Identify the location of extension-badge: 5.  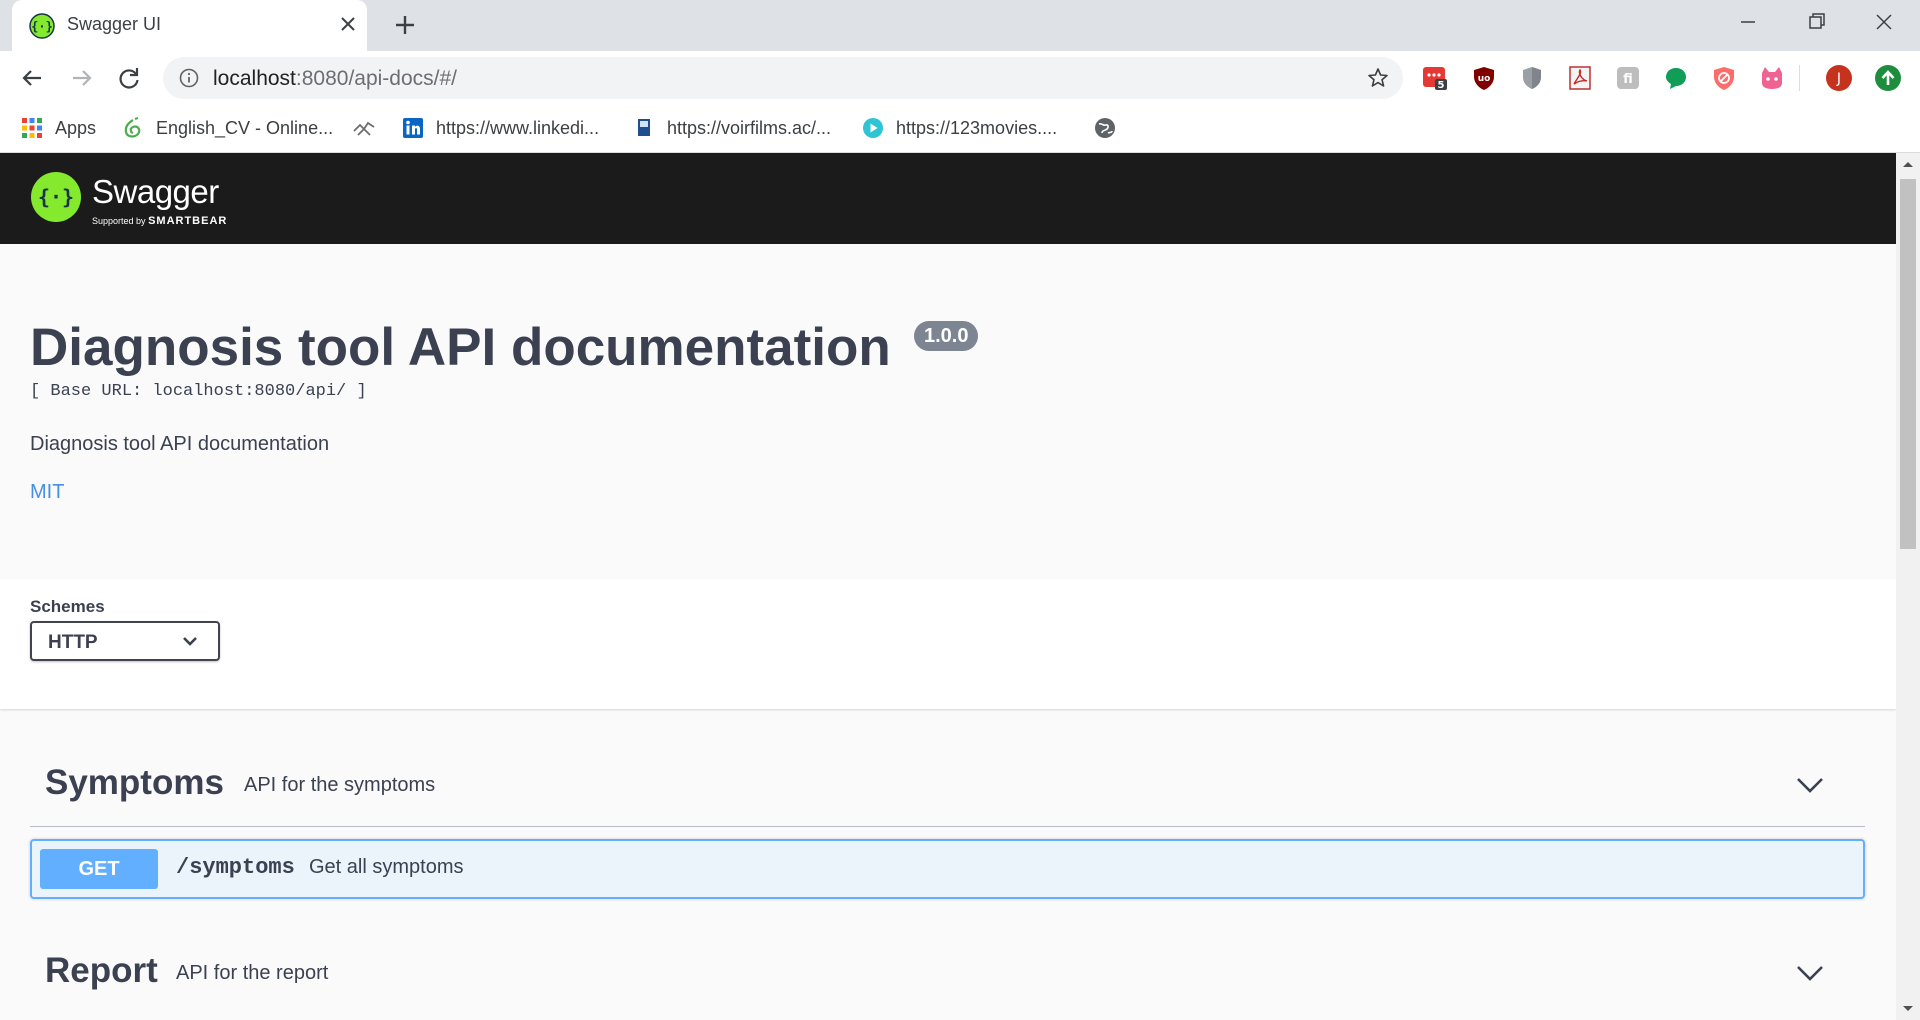
(1441, 85).